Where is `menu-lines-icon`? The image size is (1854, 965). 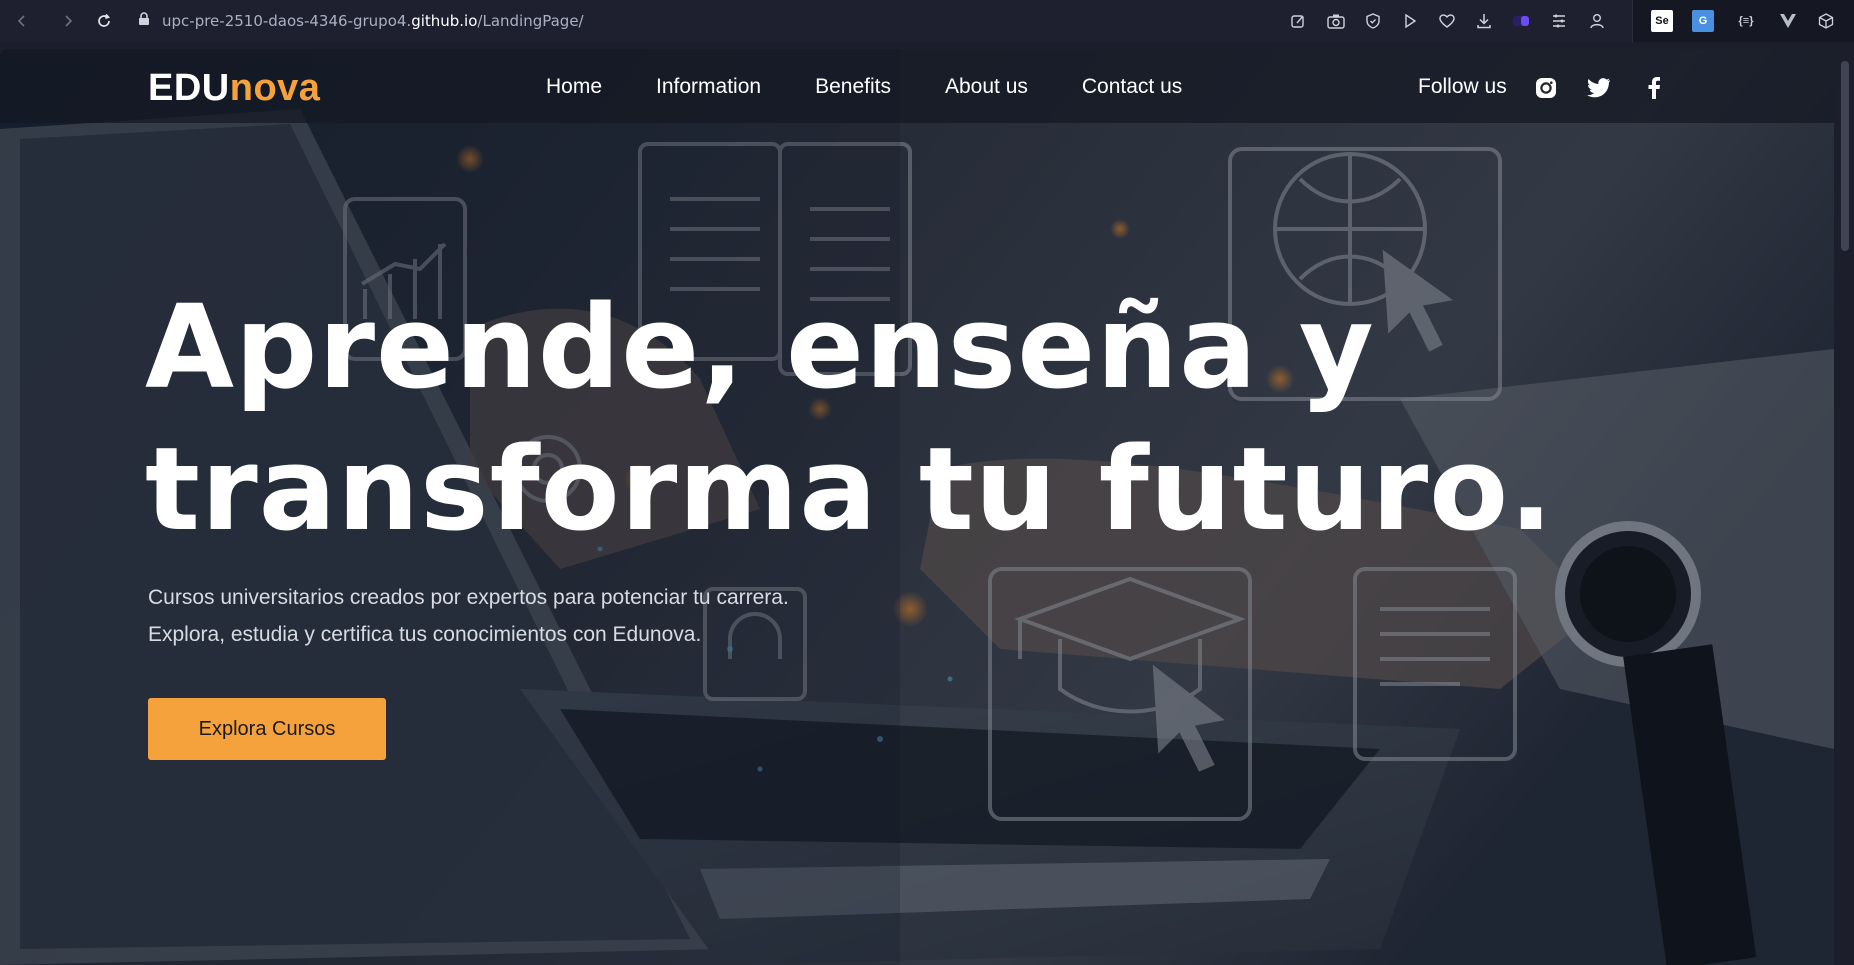
menu-lines-icon is located at coordinates (1559, 21).